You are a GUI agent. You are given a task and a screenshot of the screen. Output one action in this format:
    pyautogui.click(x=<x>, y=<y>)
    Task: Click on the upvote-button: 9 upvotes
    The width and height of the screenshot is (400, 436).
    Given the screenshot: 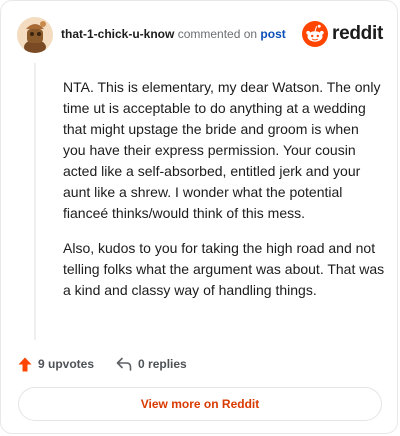 What is the action you would take?
    pyautogui.click(x=56, y=364)
    